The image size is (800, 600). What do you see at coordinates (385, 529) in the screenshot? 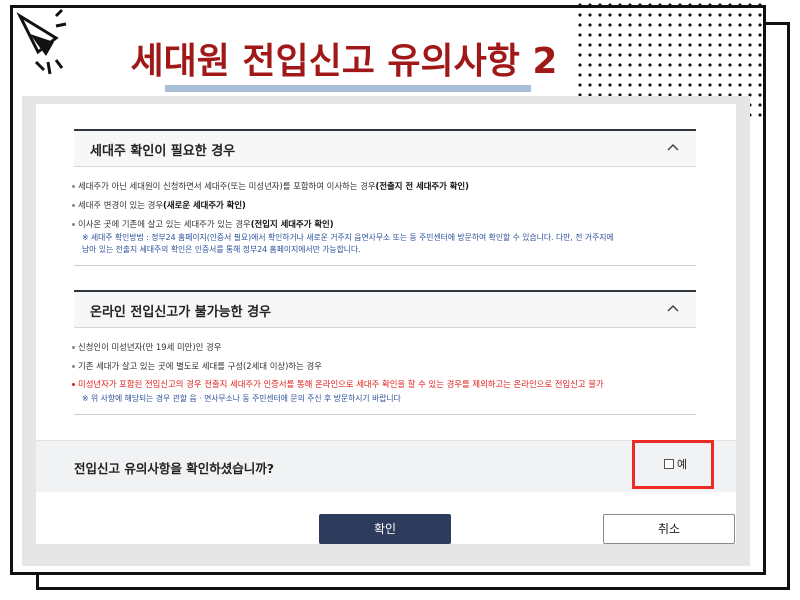
I see `confirm-button: 확인` at bounding box center [385, 529].